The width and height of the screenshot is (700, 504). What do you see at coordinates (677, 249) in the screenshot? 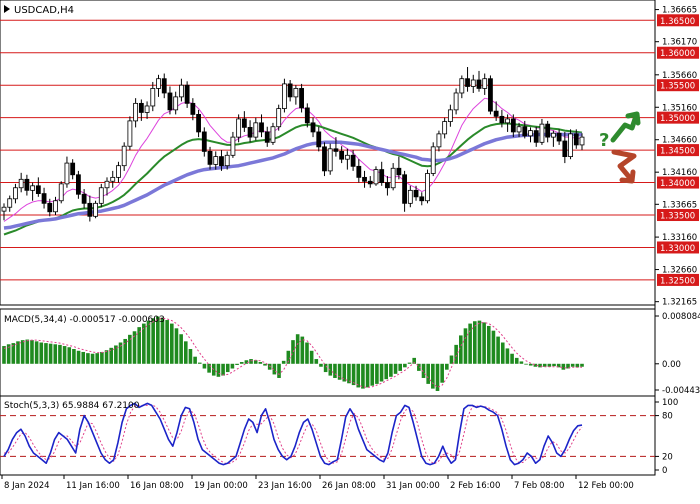
I see `level-label: 1.33000` at bounding box center [677, 249].